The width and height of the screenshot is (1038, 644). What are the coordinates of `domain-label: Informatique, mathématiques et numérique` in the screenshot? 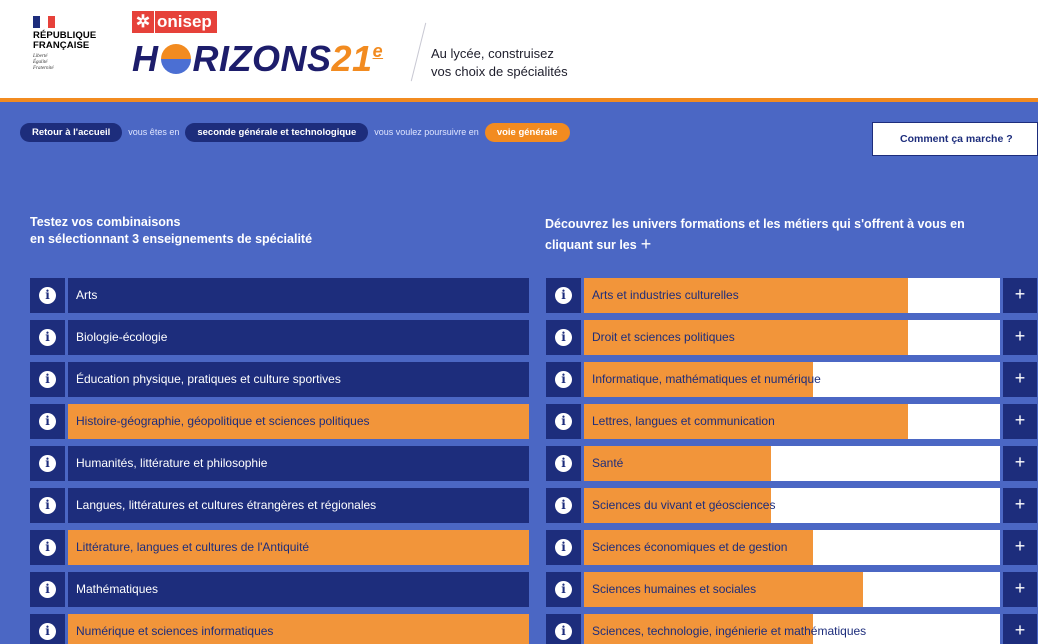 It's located at (706, 379).